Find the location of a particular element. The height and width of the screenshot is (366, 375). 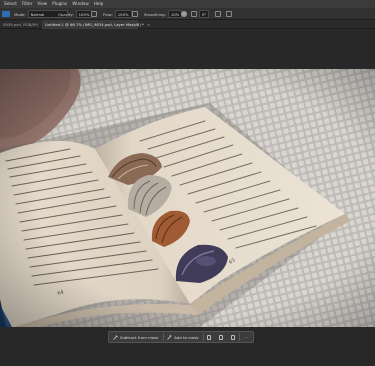

tab-label: 0939.psd, RGB/8*) is located at coordinates (21, 24).